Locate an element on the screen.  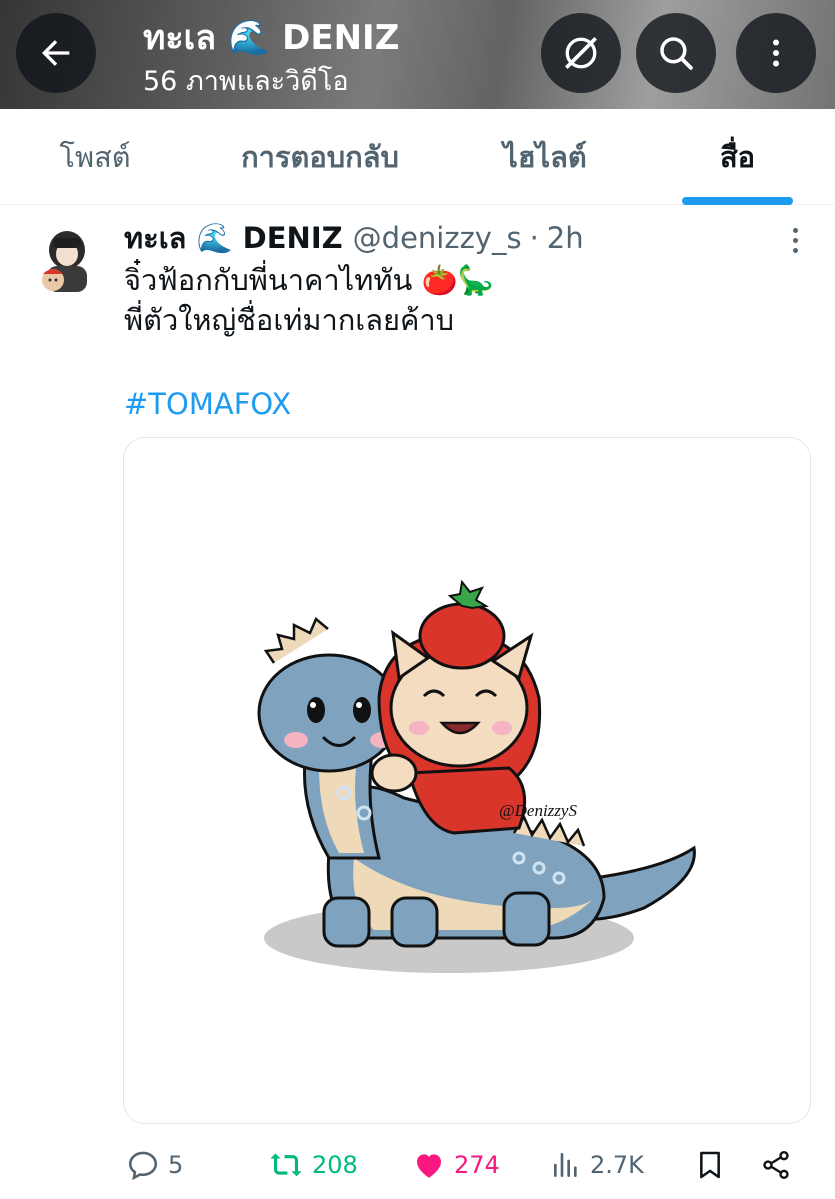
views-count: 2.7K is located at coordinates (617, 1165).